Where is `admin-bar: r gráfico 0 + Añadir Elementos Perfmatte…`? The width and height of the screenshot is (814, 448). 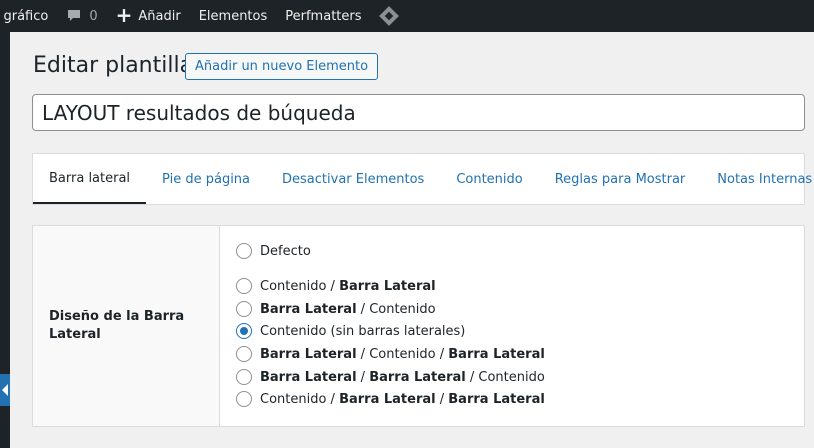
admin-bar: r gráfico 0 + Añadir Elementos Perfmatte… is located at coordinates (407, 16).